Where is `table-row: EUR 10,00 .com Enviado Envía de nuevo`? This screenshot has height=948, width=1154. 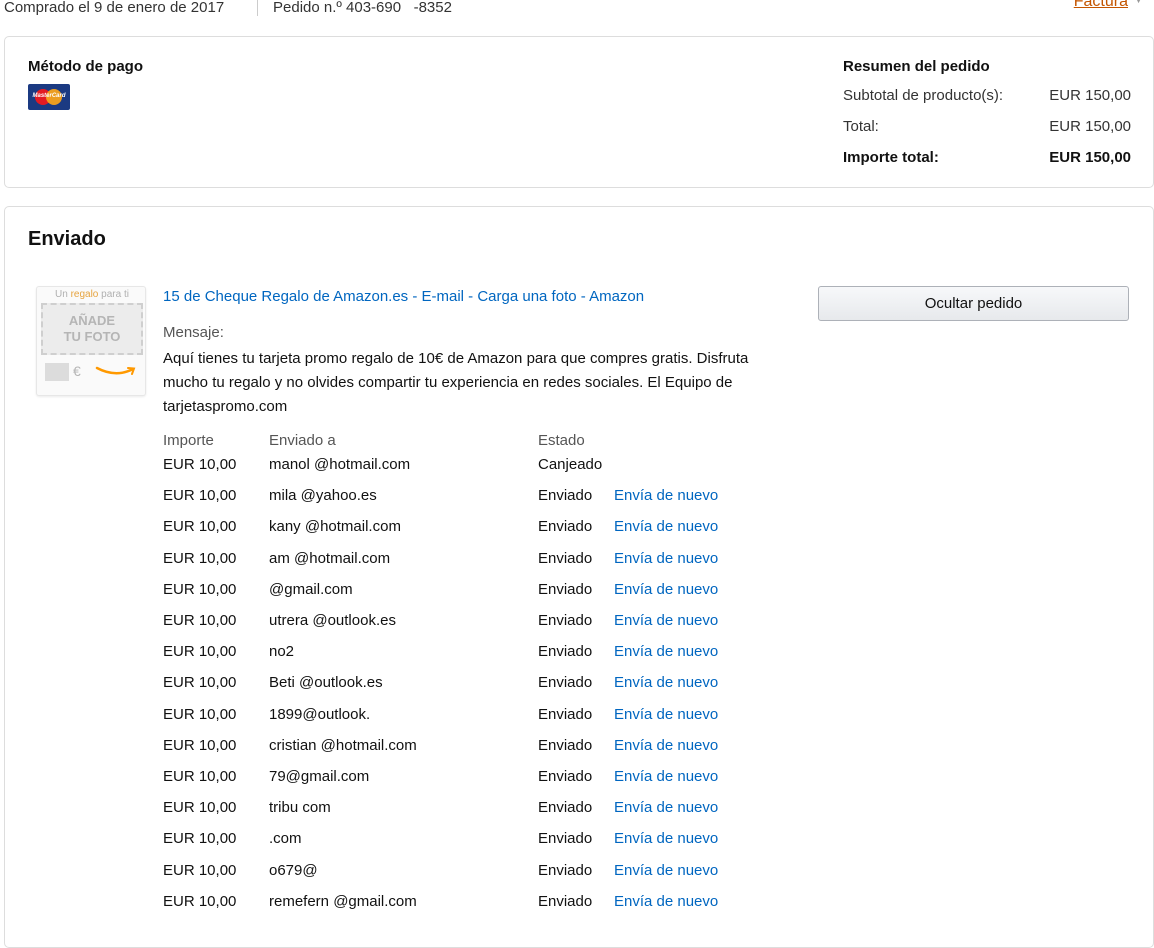 table-row: EUR 10,00 .com Enviado Envía de nuevo is located at coordinates (579, 845).